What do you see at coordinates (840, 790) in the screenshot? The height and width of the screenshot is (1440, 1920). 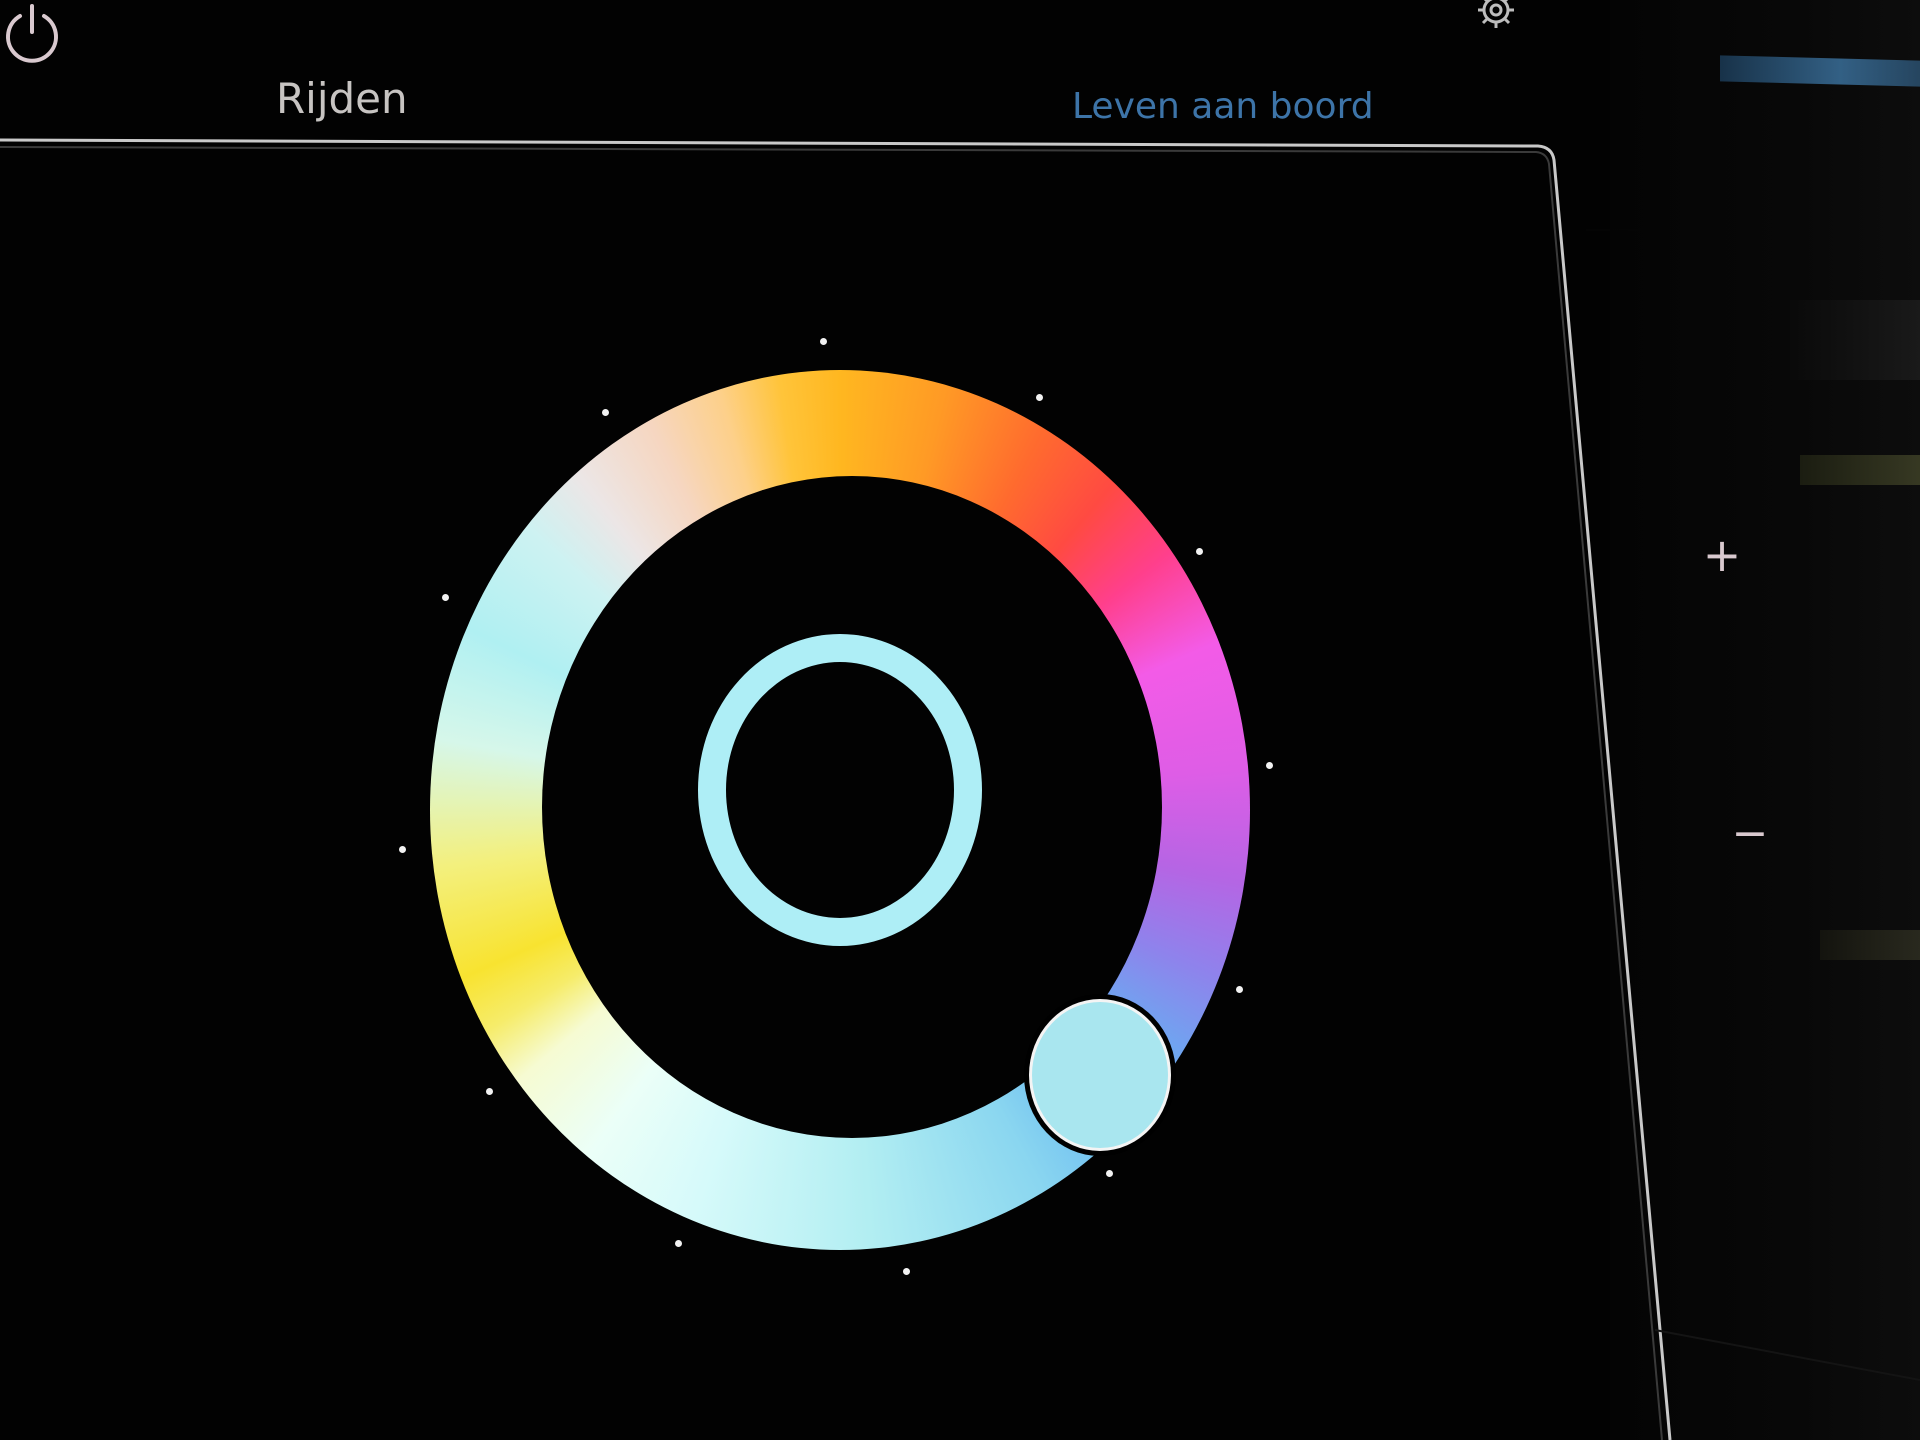 I see `selected-color-preview` at bounding box center [840, 790].